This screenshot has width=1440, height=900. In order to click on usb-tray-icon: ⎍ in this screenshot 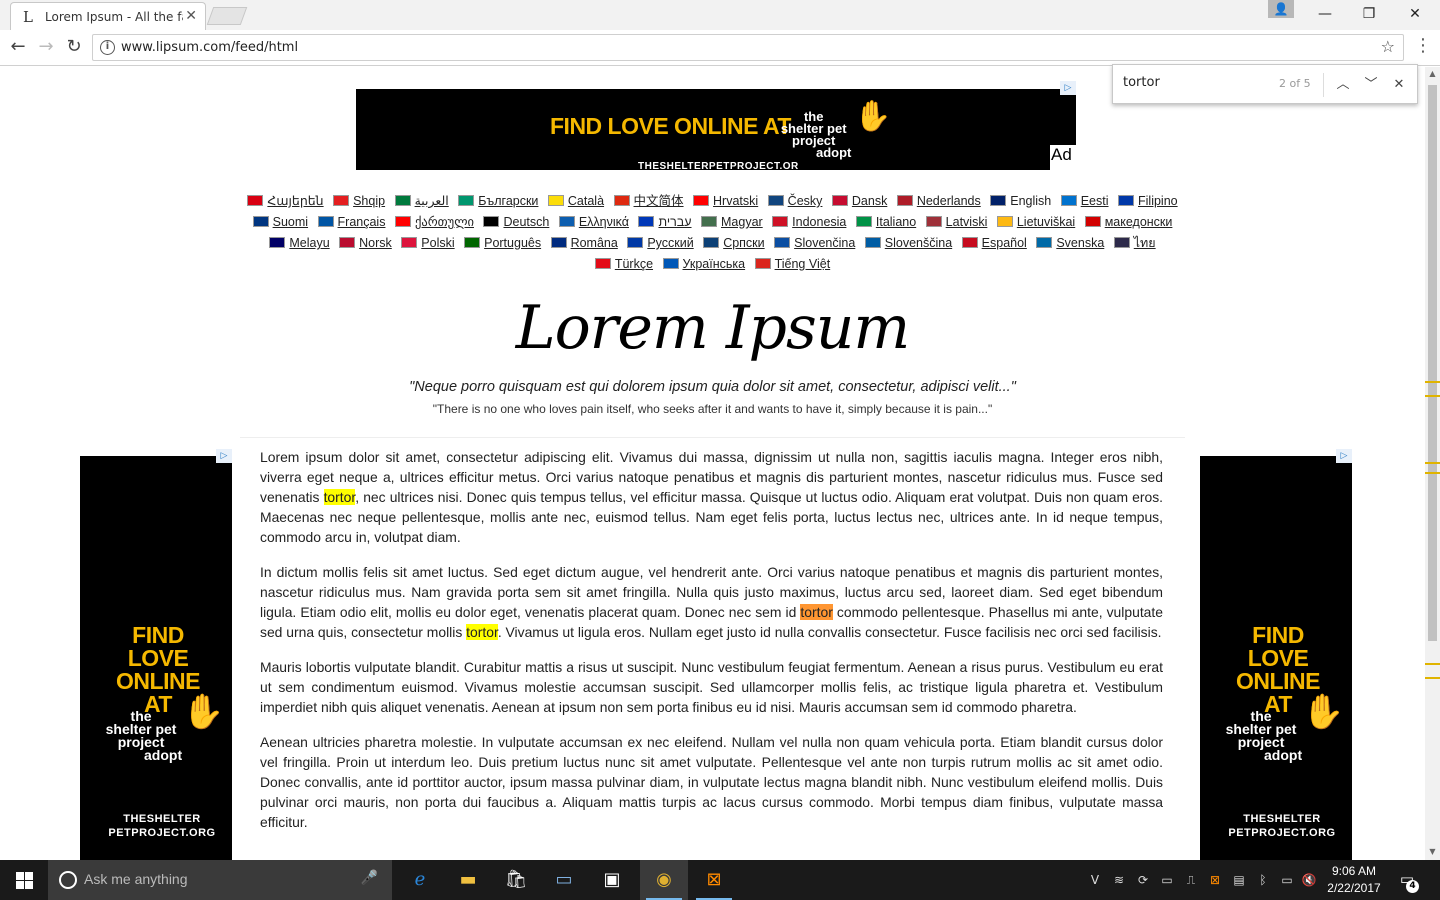, I will do `click(1191, 880)`.